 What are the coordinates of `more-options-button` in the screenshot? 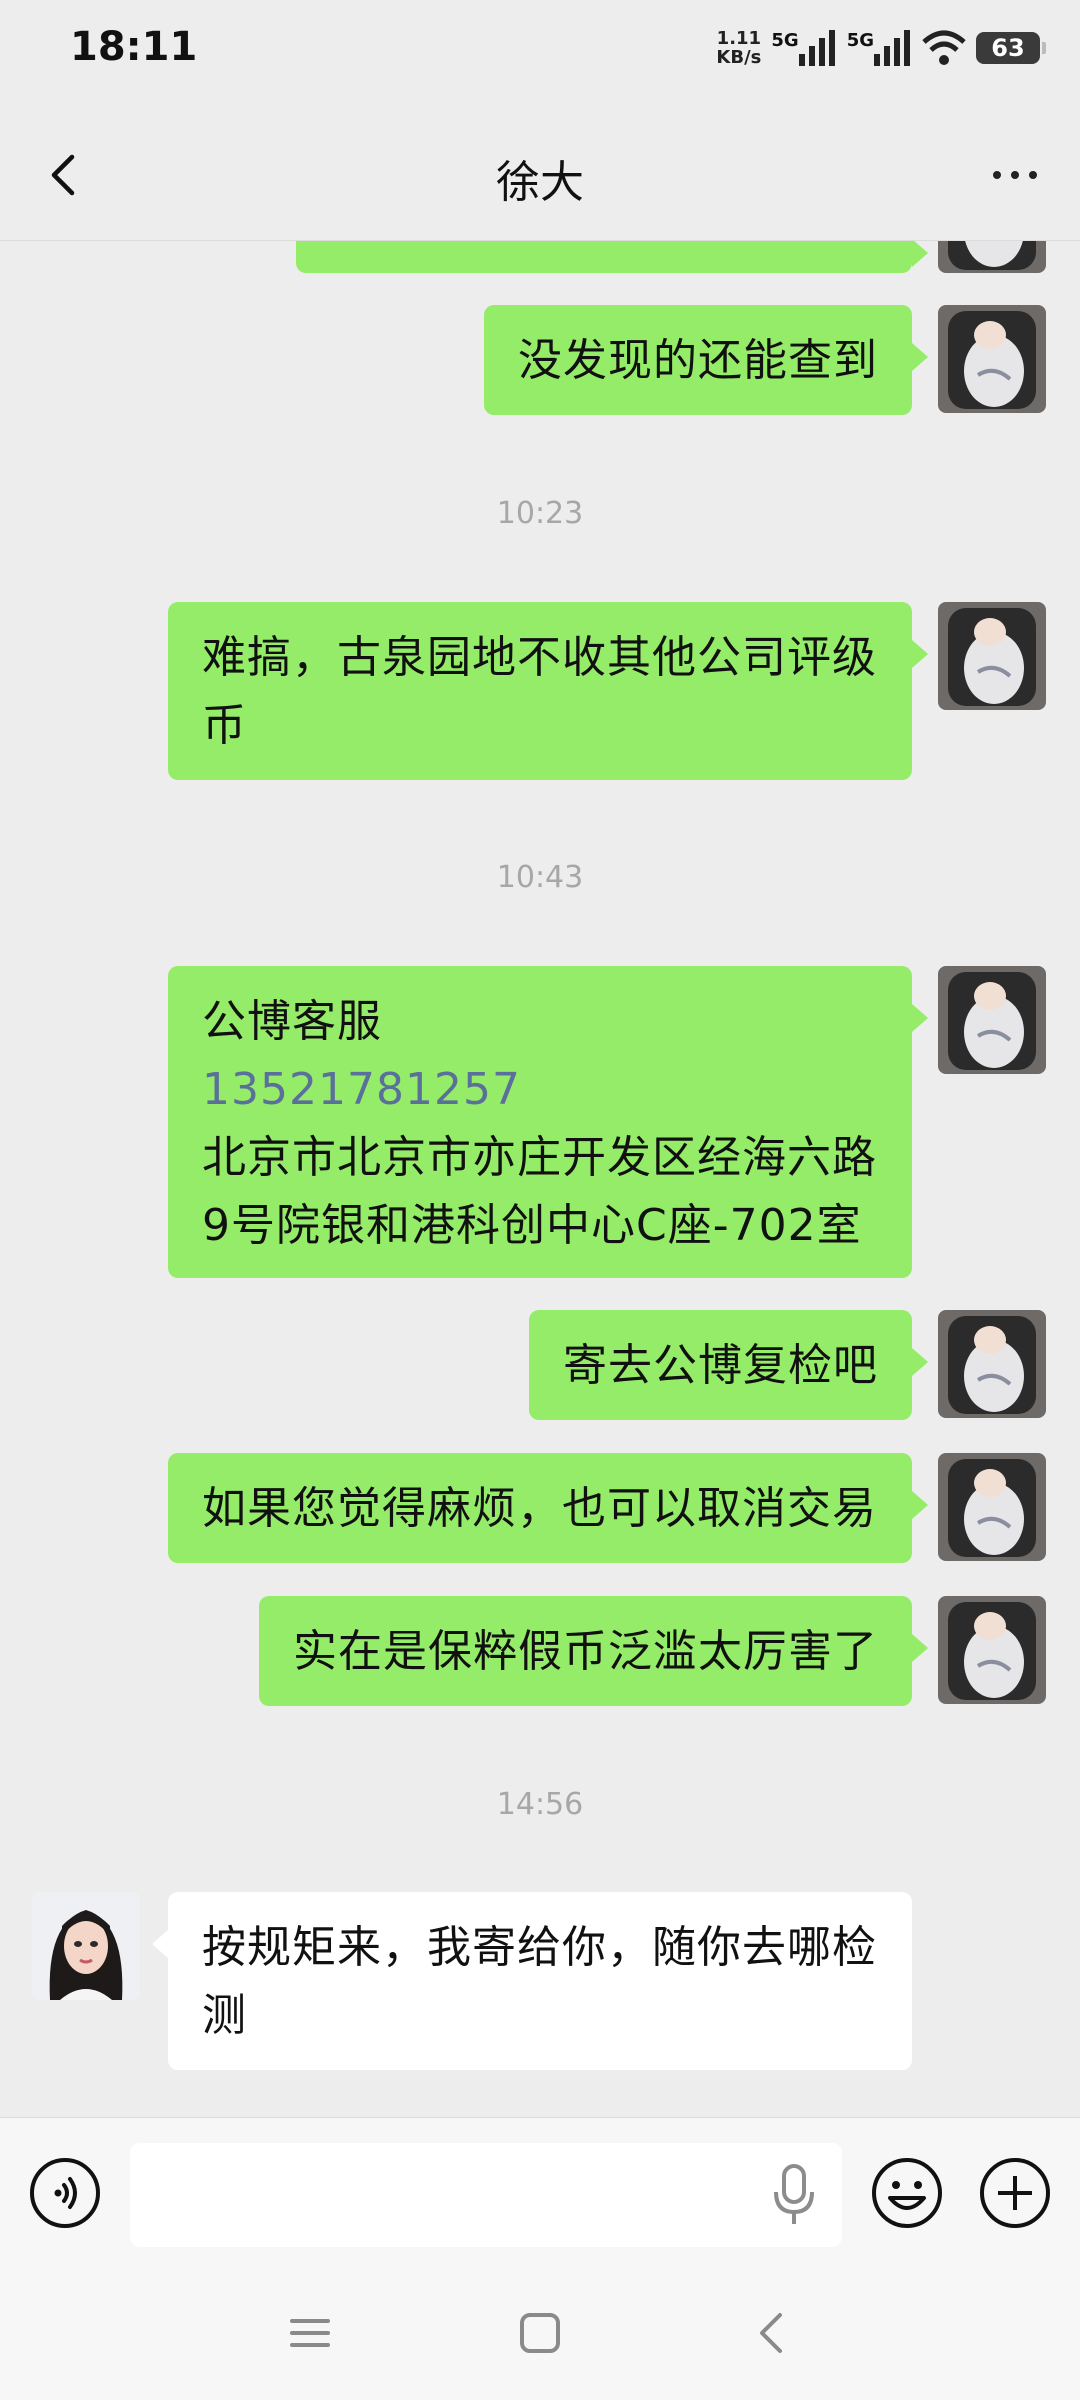 It's located at (1015, 175).